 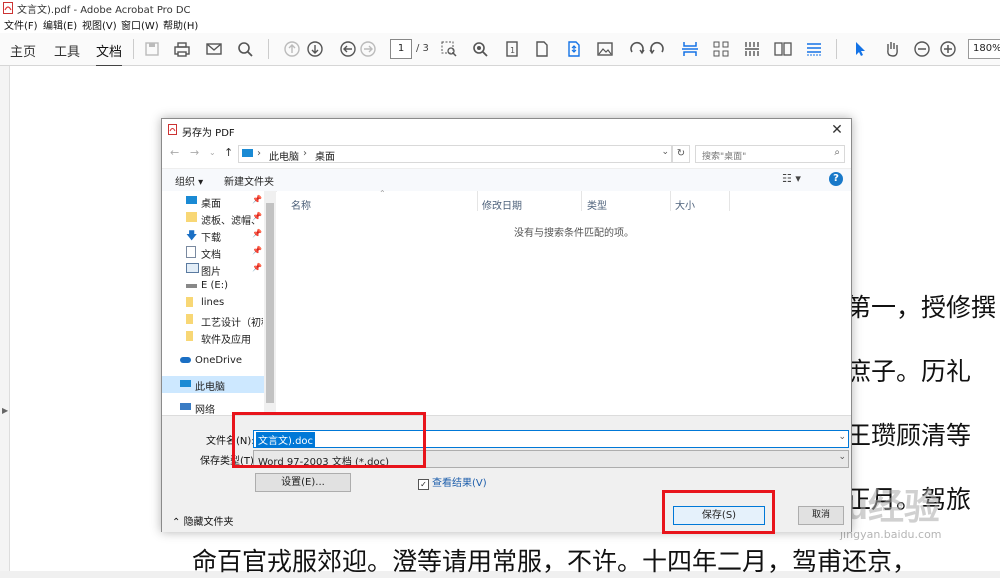 What do you see at coordinates (690, 49) in the screenshot?
I see `split-icon` at bounding box center [690, 49].